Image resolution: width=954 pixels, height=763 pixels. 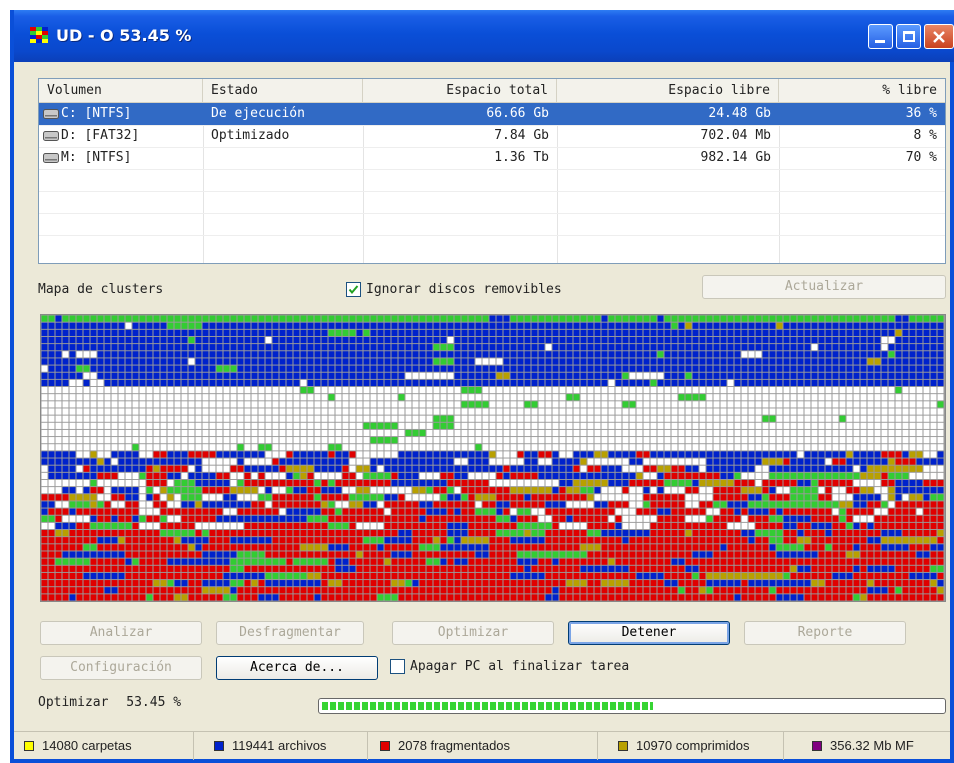 I want to click on close-button, so click(x=939, y=36).